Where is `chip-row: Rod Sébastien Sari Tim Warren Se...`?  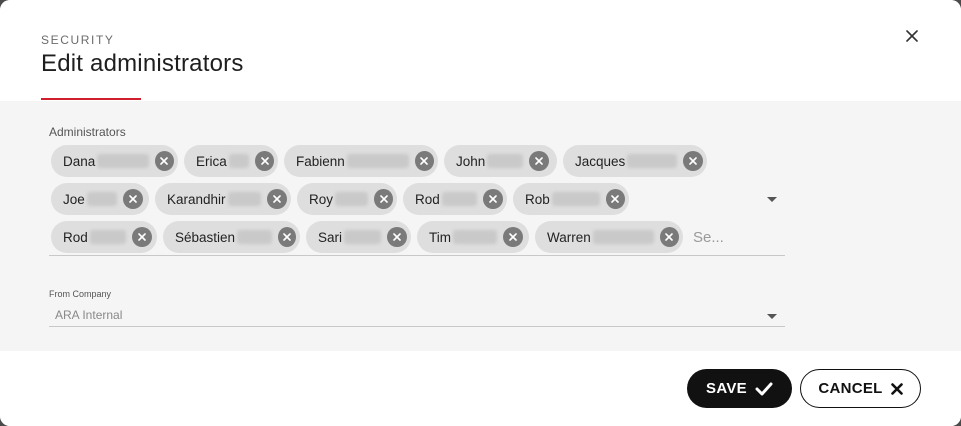
chip-row: Rod Sébastien Sari Tim Warren Se... is located at coordinates (394, 237).